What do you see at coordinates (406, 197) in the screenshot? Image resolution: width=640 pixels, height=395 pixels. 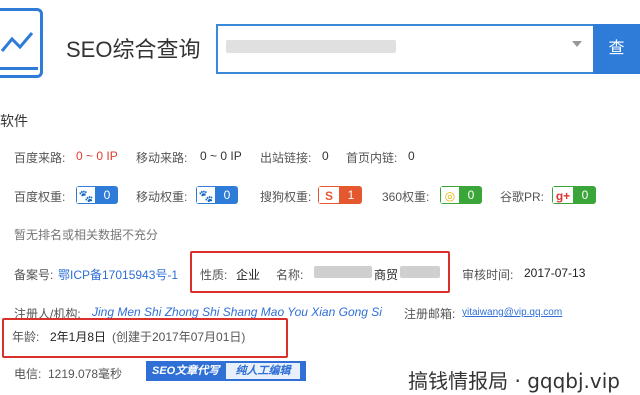 I see `weight-360-label: 360权重:` at bounding box center [406, 197].